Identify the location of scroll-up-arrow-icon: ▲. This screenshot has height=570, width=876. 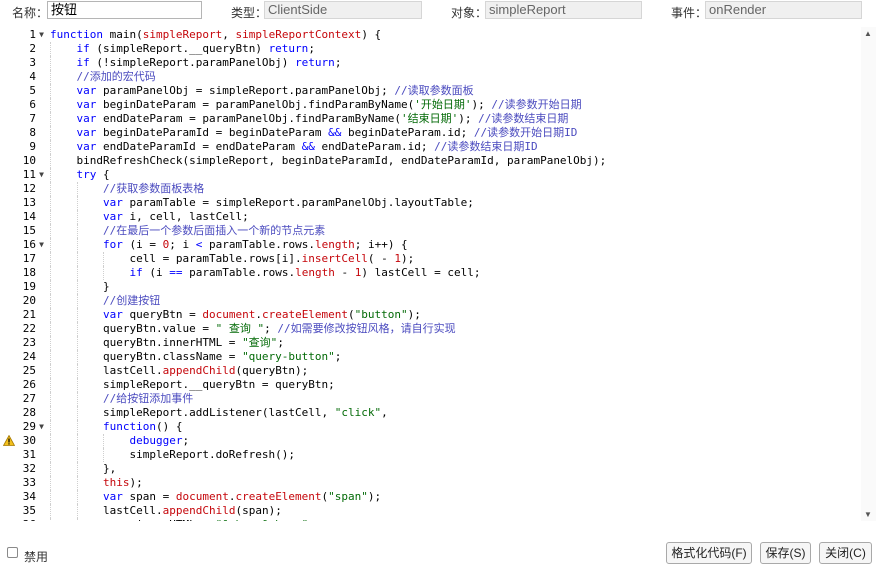
(868, 33).